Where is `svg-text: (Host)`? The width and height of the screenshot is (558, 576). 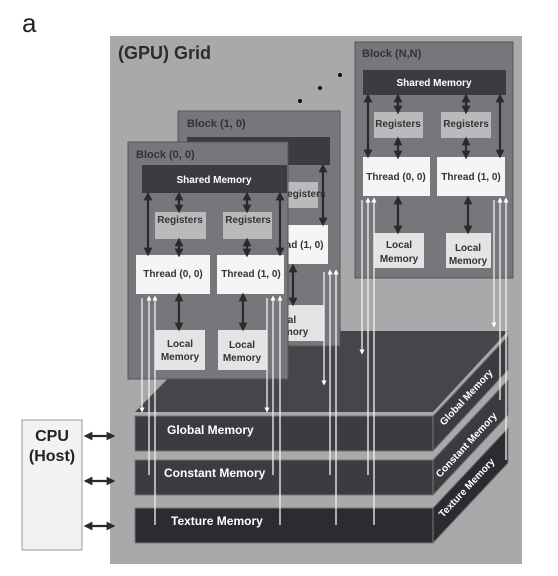 svg-text: (Host) is located at coordinates (52, 456).